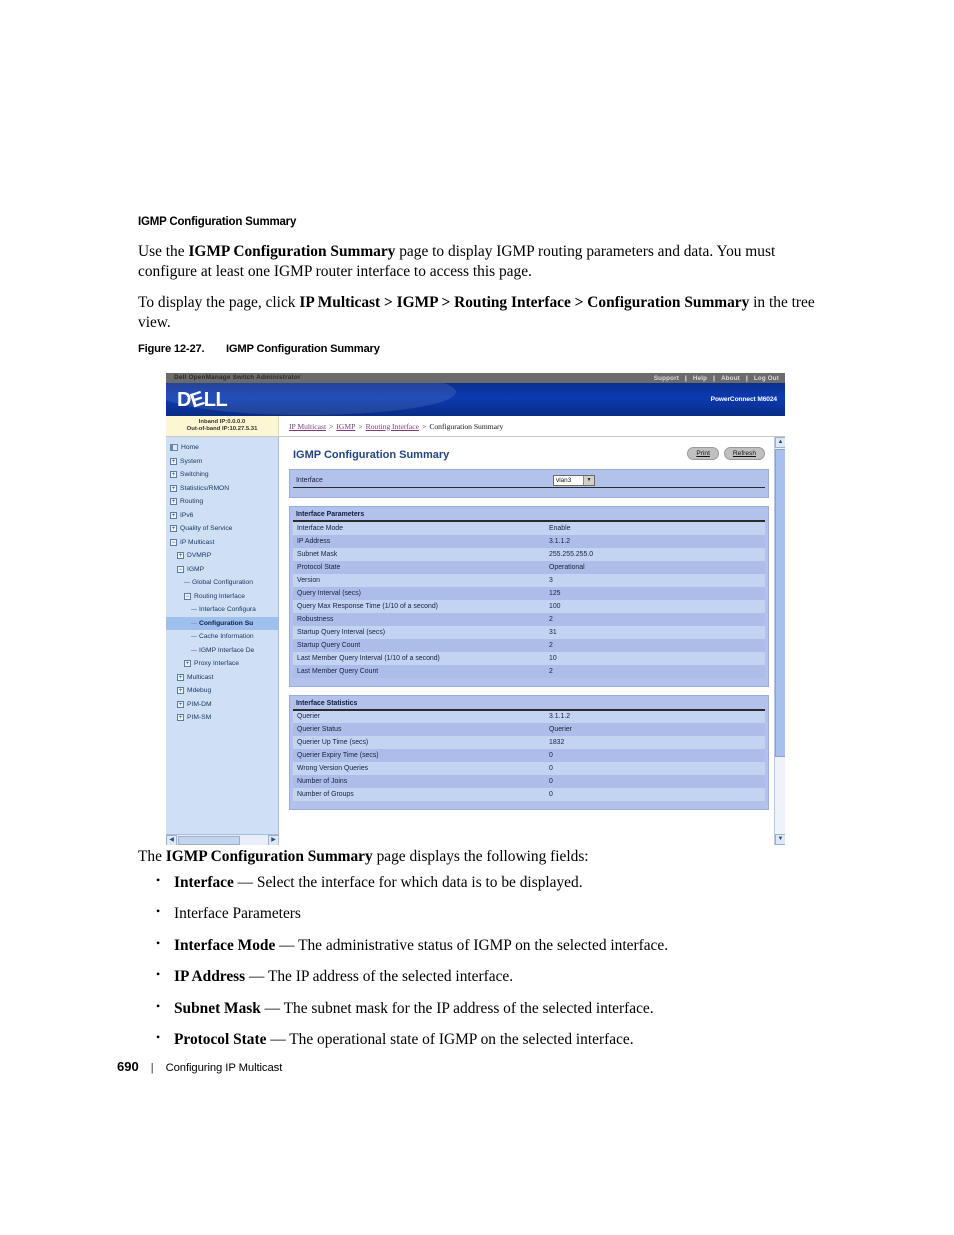 The height and width of the screenshot is (1235, 954). What do you see at coordinates (163, 251) in the screenshot?
I see `para1-pre: Use the` at bounding box center [163, 251].